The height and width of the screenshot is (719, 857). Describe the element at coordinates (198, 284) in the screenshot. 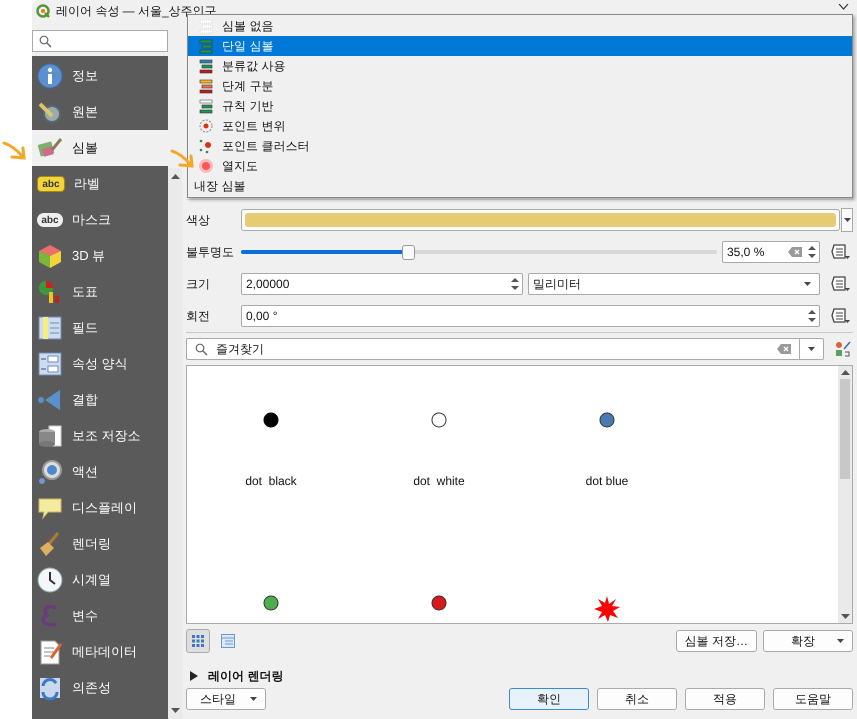

I see `field-label: 크기` at that location.